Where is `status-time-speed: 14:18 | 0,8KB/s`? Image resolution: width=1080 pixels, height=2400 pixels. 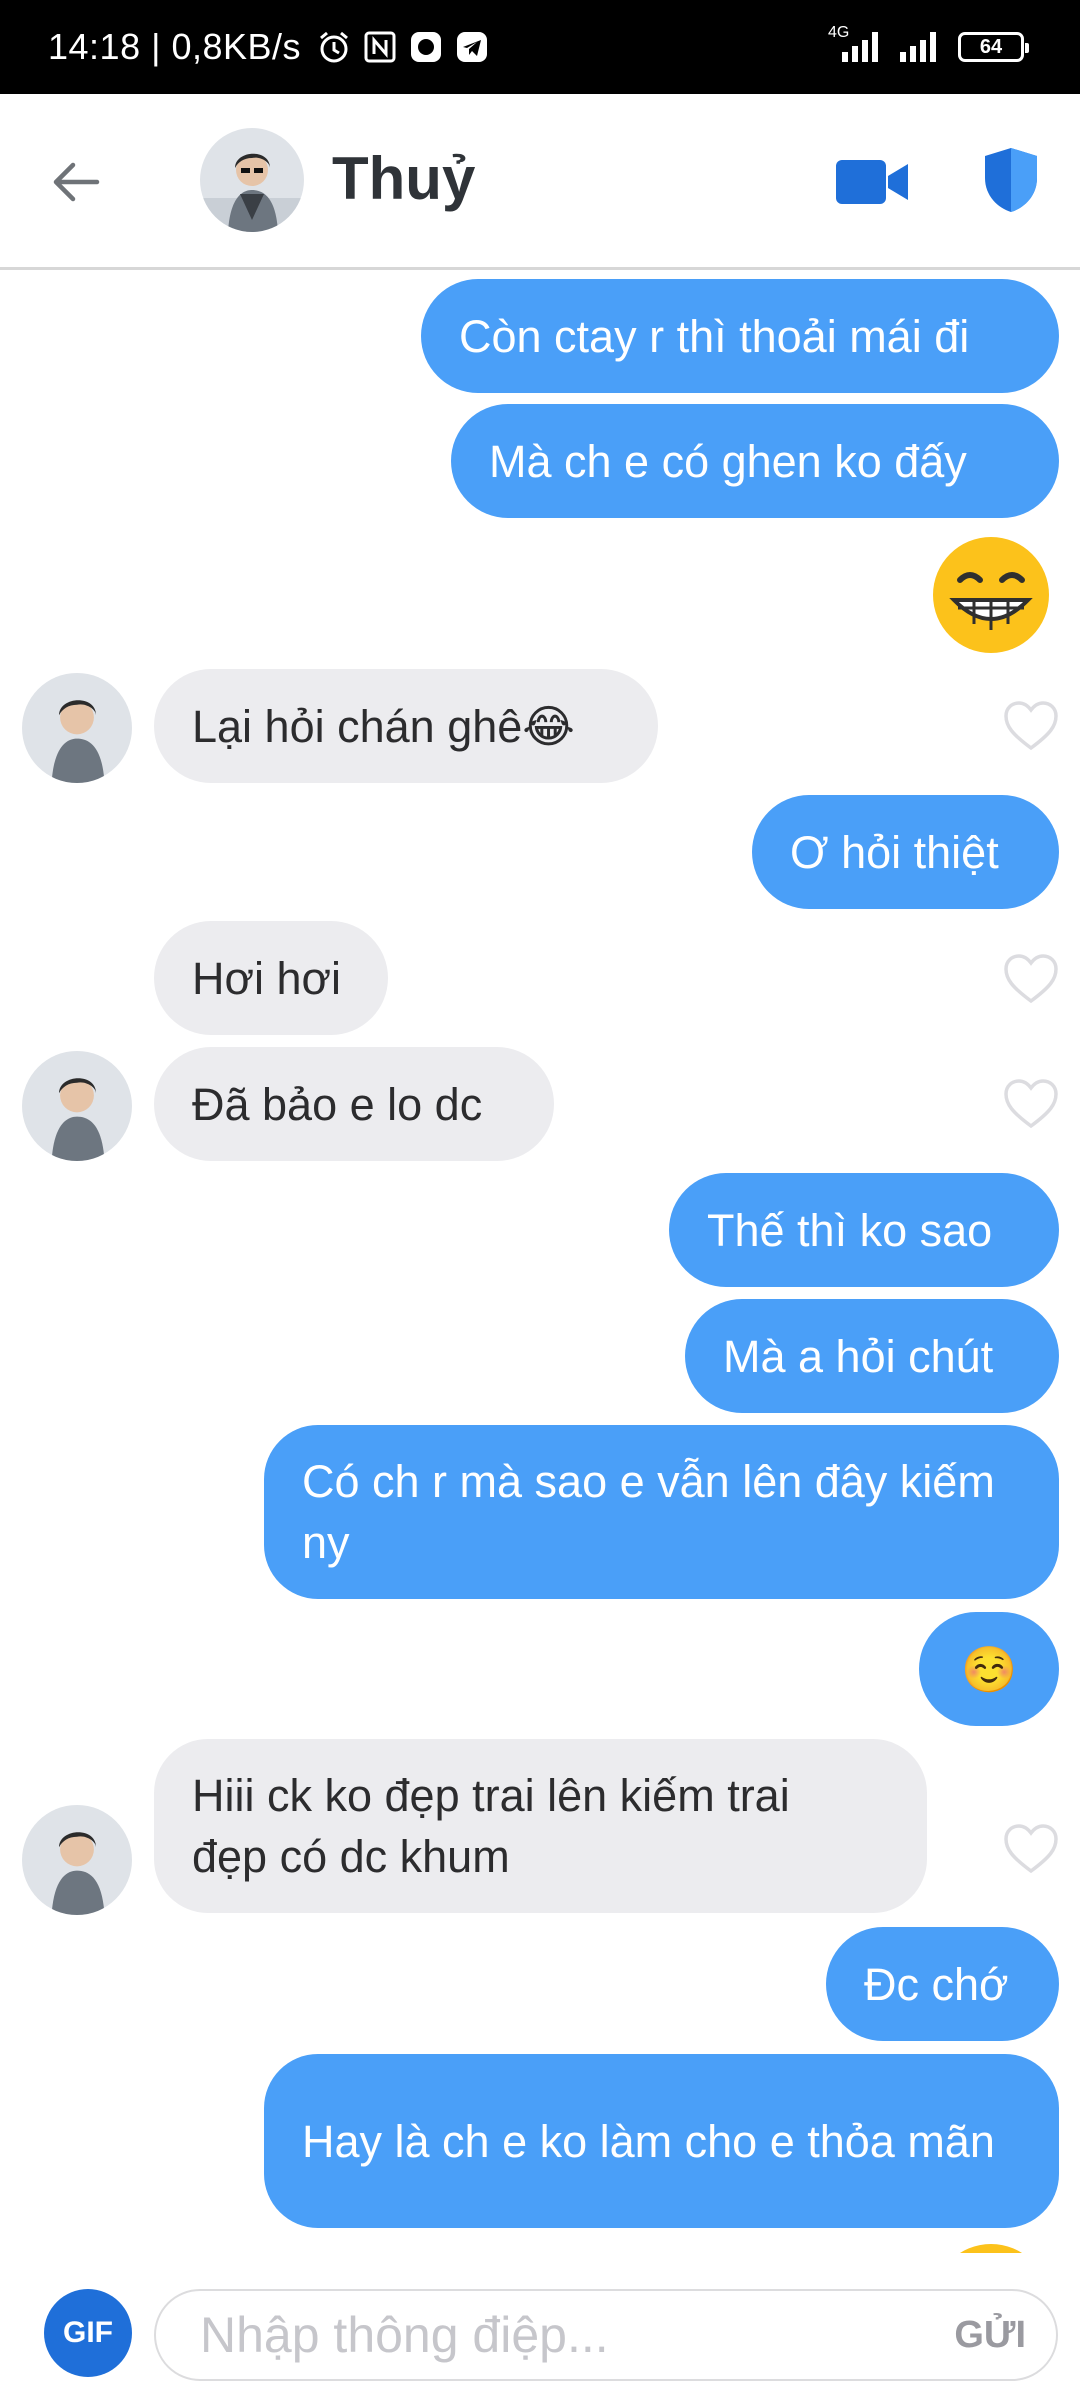 status-time-speed: 14:18 | 0,8KB/s is located at coordinates (175, 46).